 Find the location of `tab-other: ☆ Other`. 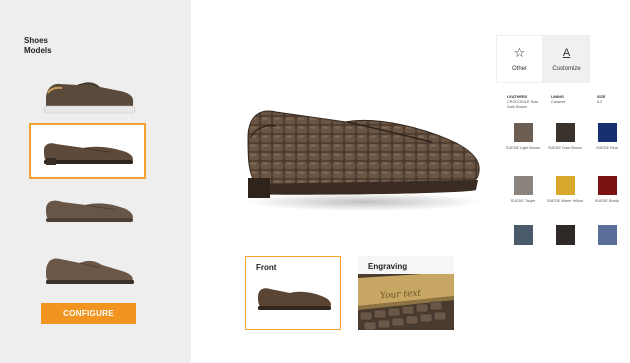

tab-other: ☆ Other is located at coordinates (519, 59).